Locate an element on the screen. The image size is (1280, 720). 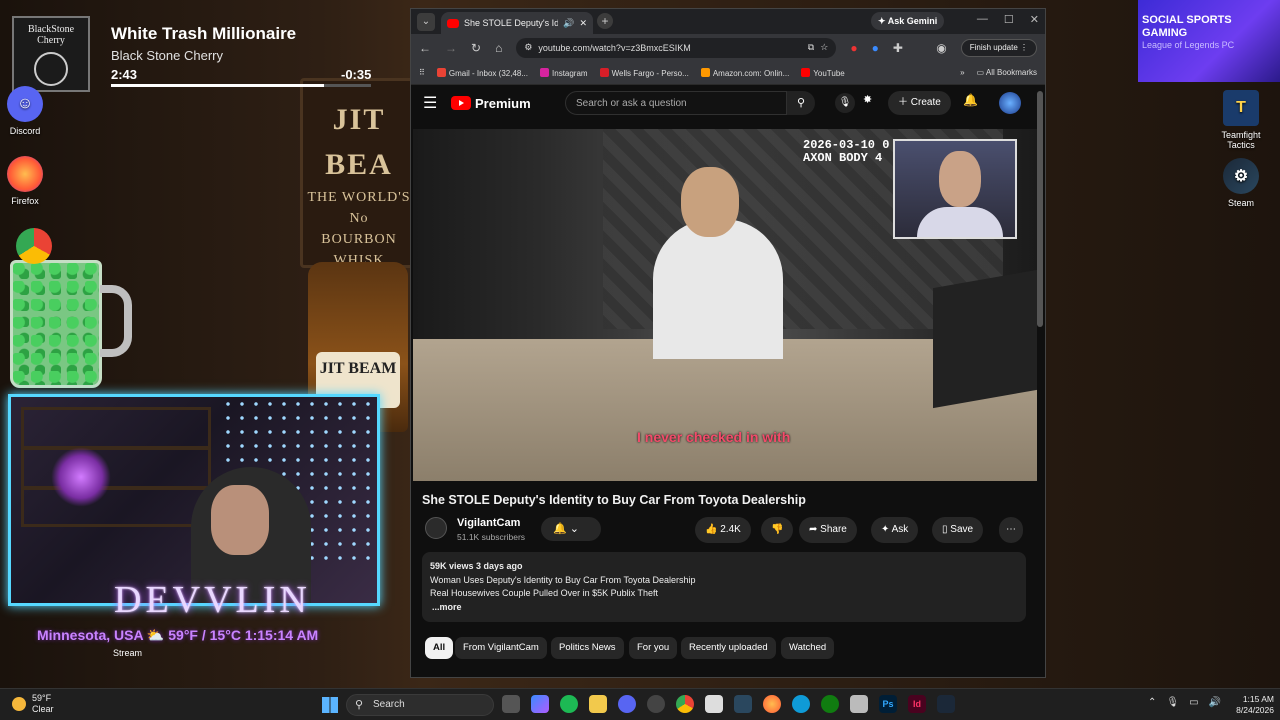
chip-politics-news: Politics News is located at coordinates (587, 648).